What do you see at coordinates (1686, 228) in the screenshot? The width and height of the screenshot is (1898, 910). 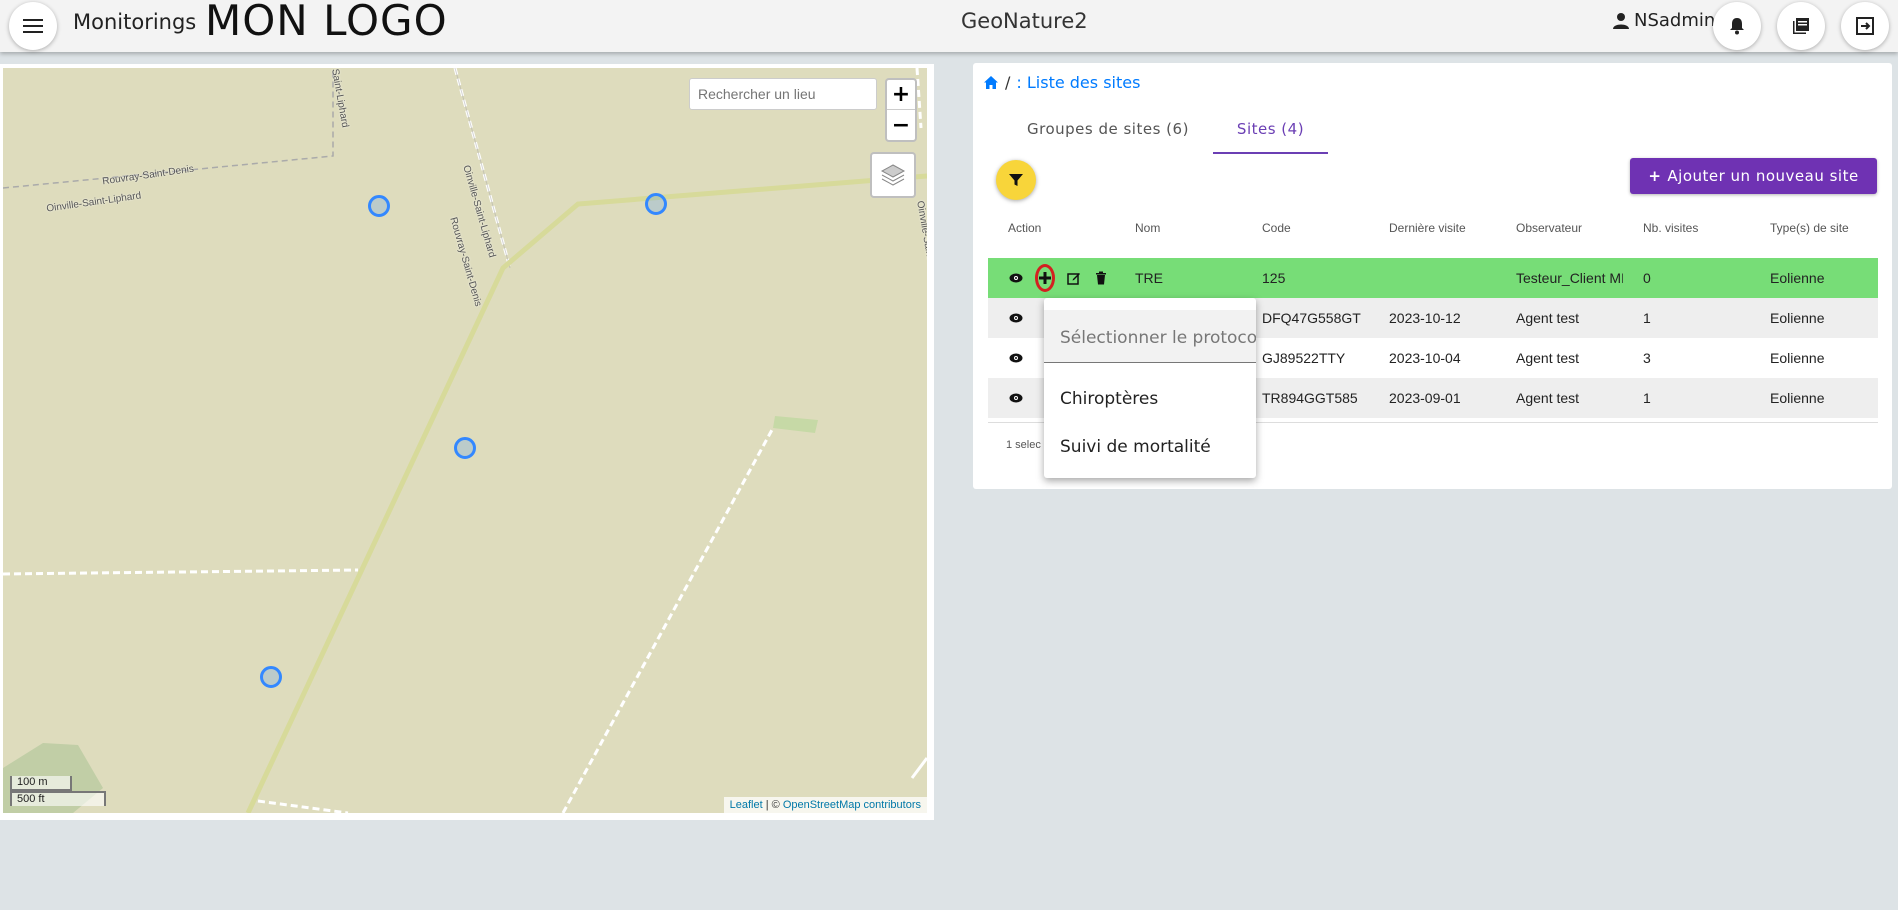 I see `column-header: Nb. visites` at bounding box center [1686, 228].